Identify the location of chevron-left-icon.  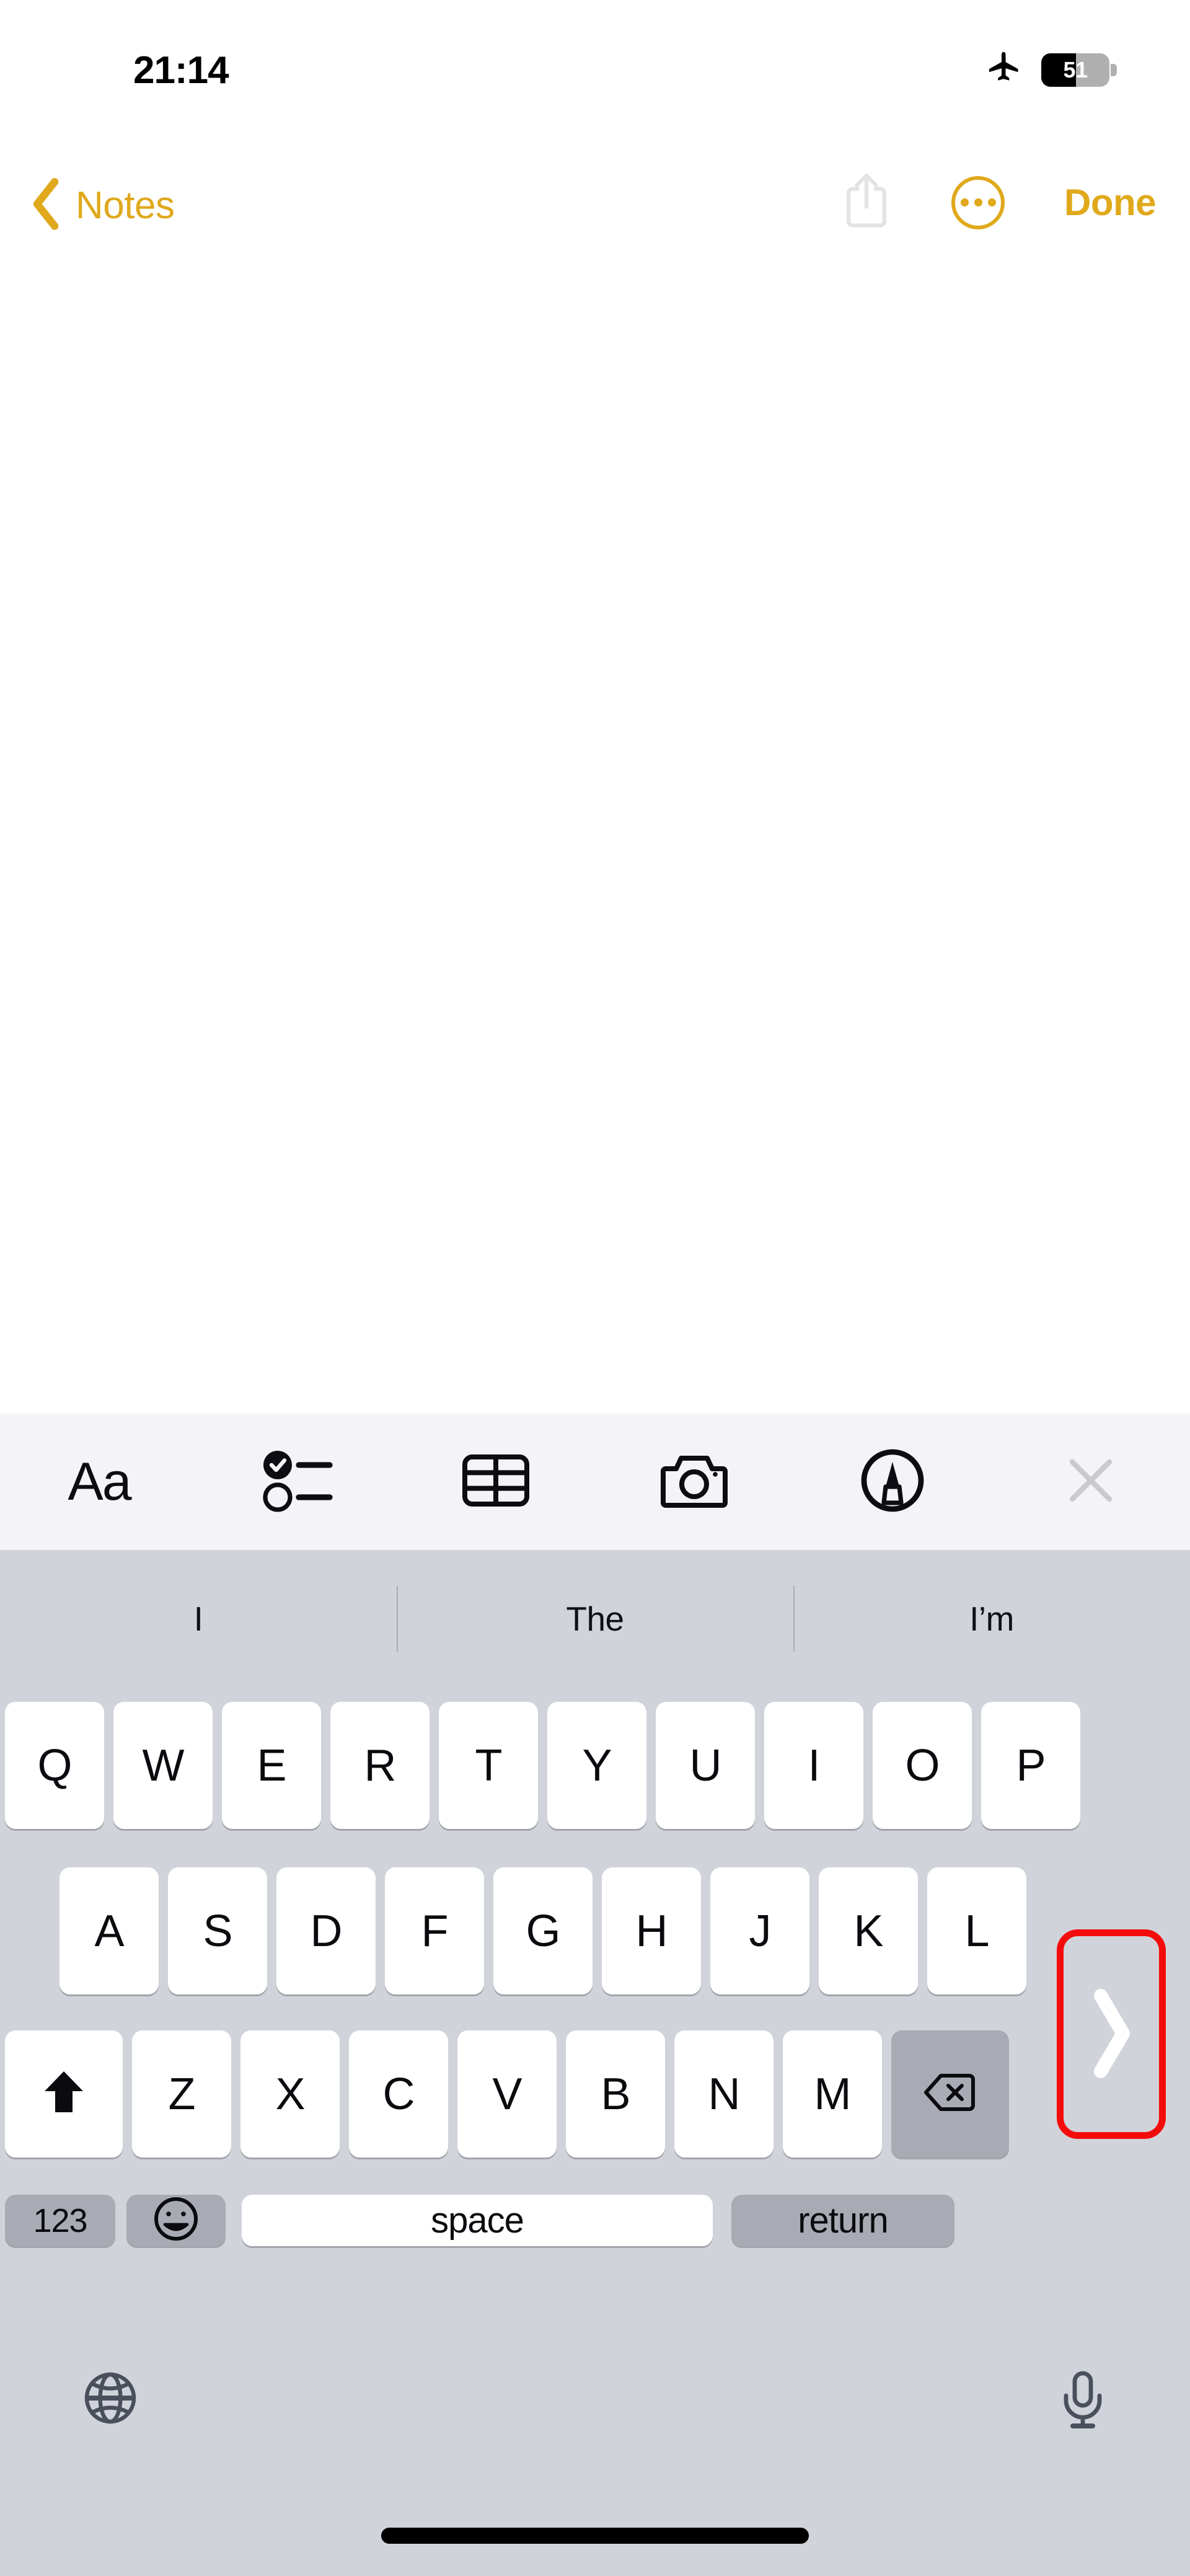
(46, 206).